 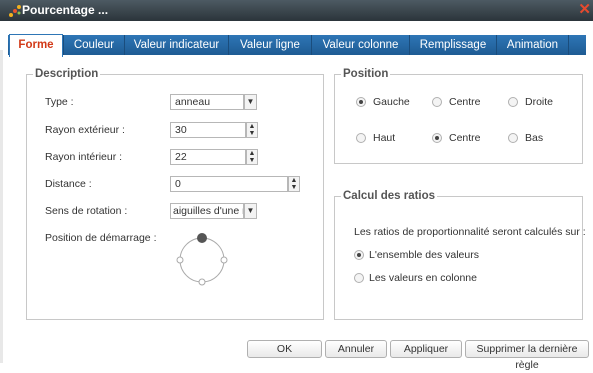 What do you see at coordinates (584, 10) in the screenshot?
I see `close-icon: ✕` at bounding box center [584, 10].